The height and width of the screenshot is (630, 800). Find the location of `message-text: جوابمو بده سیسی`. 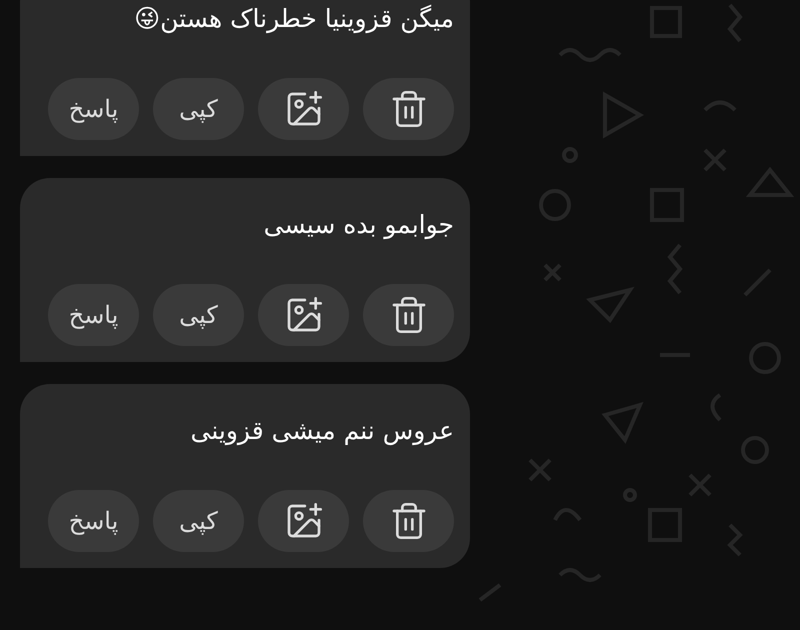

message-text: جوابمو بده سیسی is located at coordinates (358, 225).